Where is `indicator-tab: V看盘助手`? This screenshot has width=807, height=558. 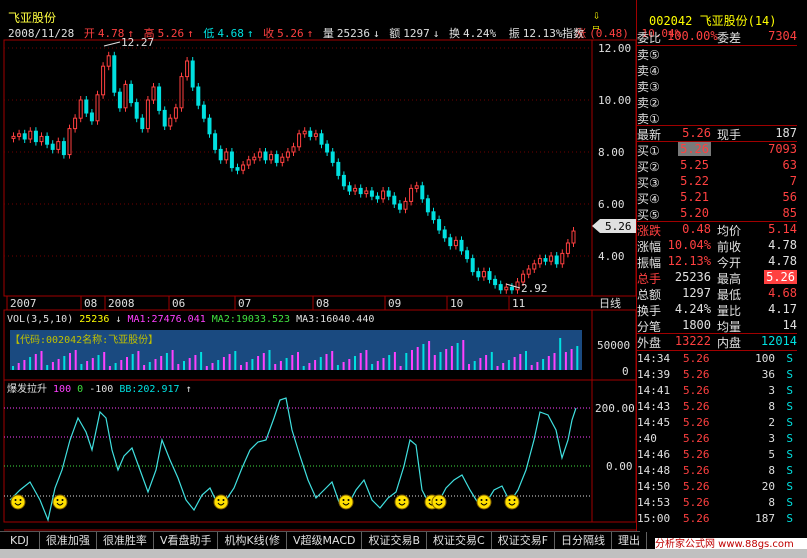
indicator-tab: V看盘助手 is located at coordinates (186, 541).